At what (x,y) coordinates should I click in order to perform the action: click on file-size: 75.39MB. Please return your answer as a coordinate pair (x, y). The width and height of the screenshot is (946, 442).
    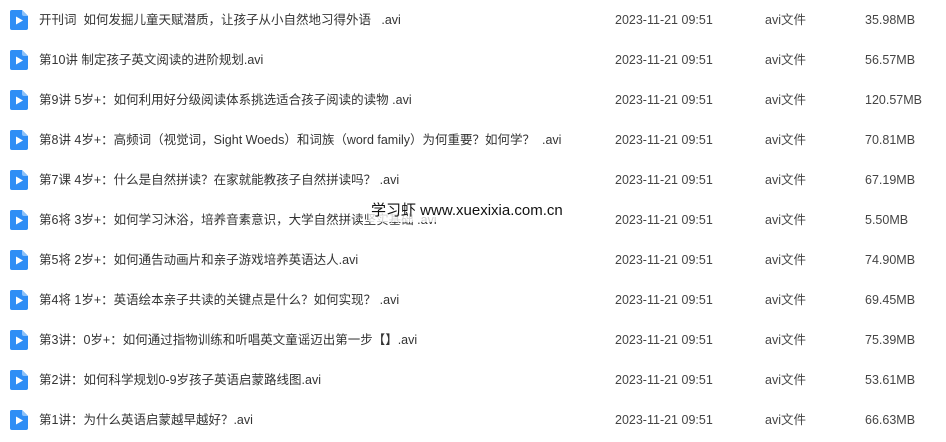
    Looking at the image, I should click on (890, 340).